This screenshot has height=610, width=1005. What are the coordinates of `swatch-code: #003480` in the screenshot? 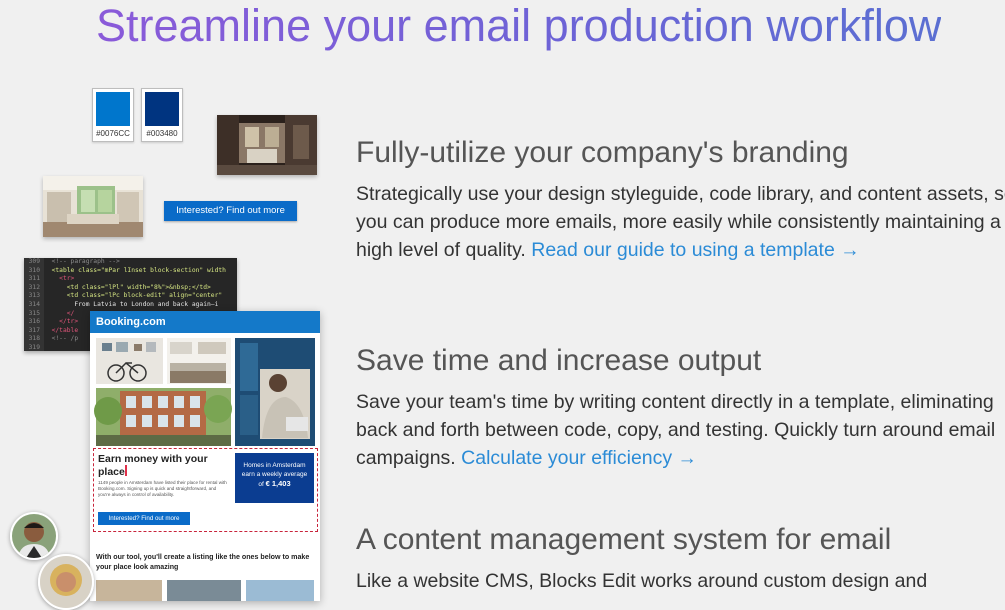 It's located at (162, 133).